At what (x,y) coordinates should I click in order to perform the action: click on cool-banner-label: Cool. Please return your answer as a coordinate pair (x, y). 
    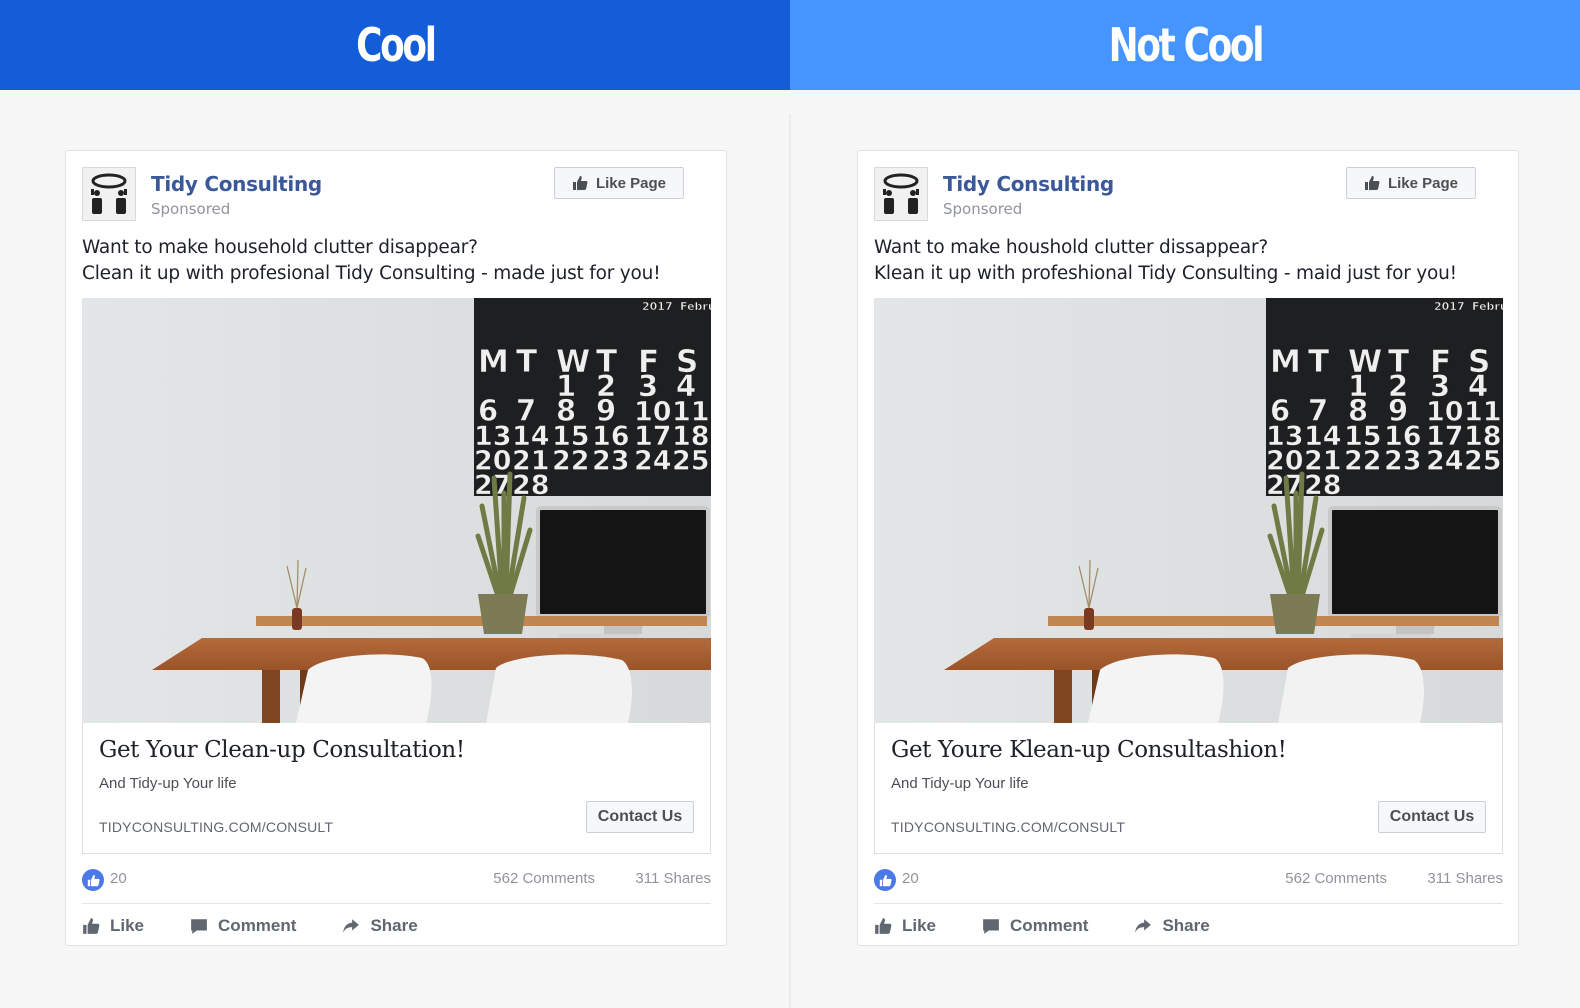
    Looking at the image, I should click on (396, 45).